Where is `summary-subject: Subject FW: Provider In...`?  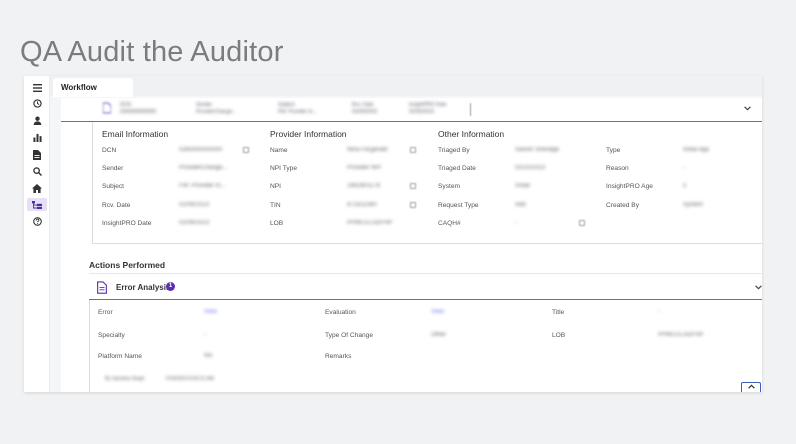 summary-subject: Subject FW: Provider In... is located at coordinates (297, 108).